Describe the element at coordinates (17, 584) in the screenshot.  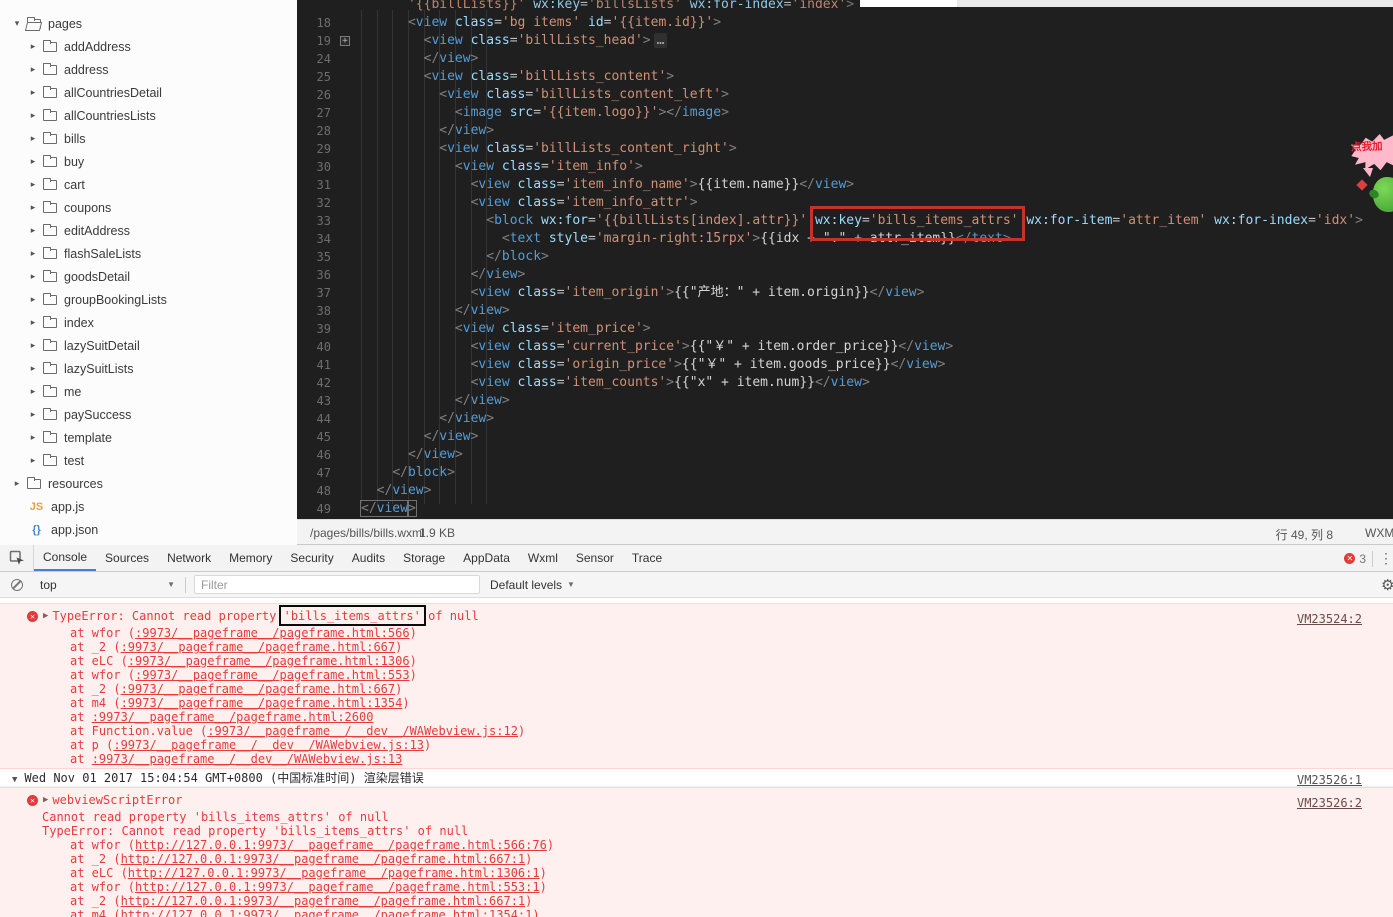
I see `clear-console-icon` at that location.